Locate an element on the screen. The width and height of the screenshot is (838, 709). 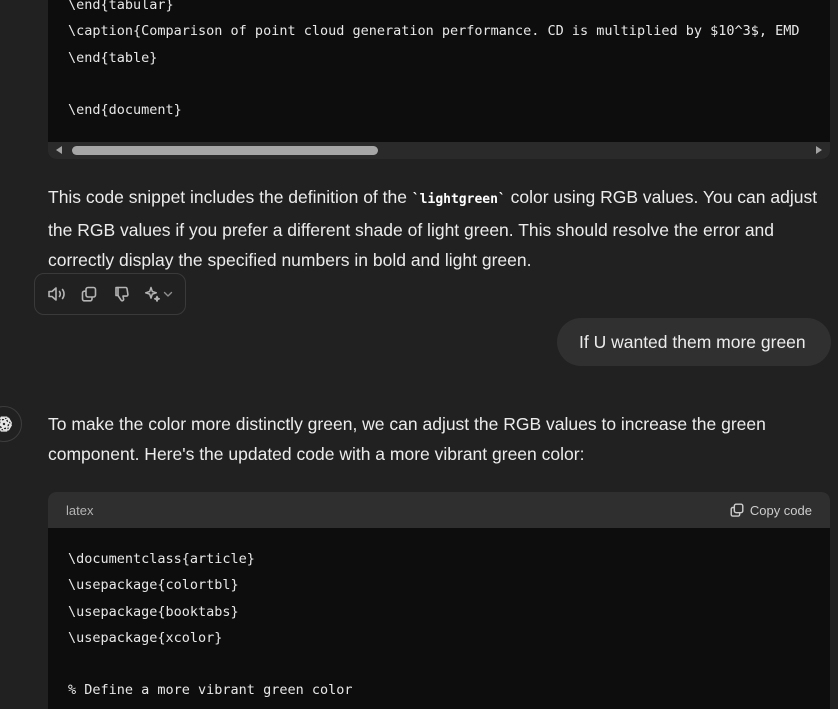
code-block-header: latex Copy code is located at coordinates (439, 510).